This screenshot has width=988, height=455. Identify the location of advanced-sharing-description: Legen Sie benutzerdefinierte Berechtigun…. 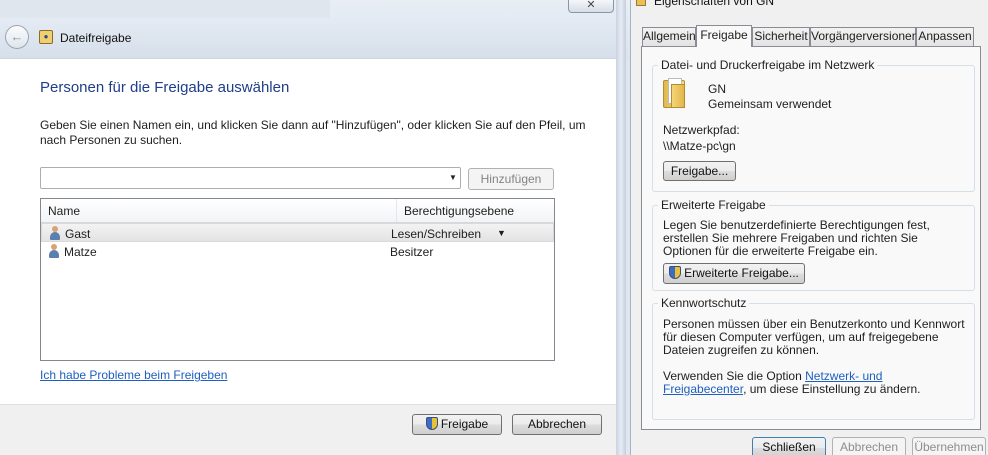
(796, 238).